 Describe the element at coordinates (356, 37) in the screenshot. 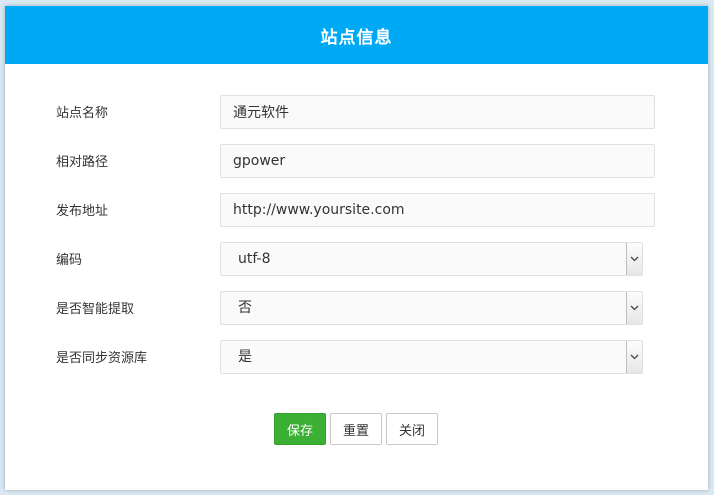

I see `dialog-title: 站点信息` at that location.